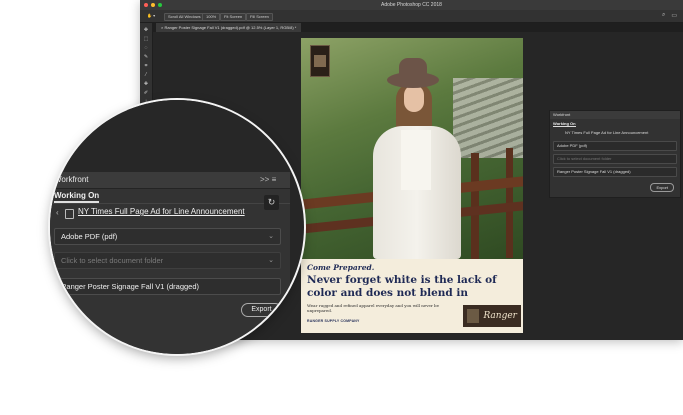  Describe the element at coordinates (663, 15) in the screenshot. I see `search-icon: ⌕` at that location.